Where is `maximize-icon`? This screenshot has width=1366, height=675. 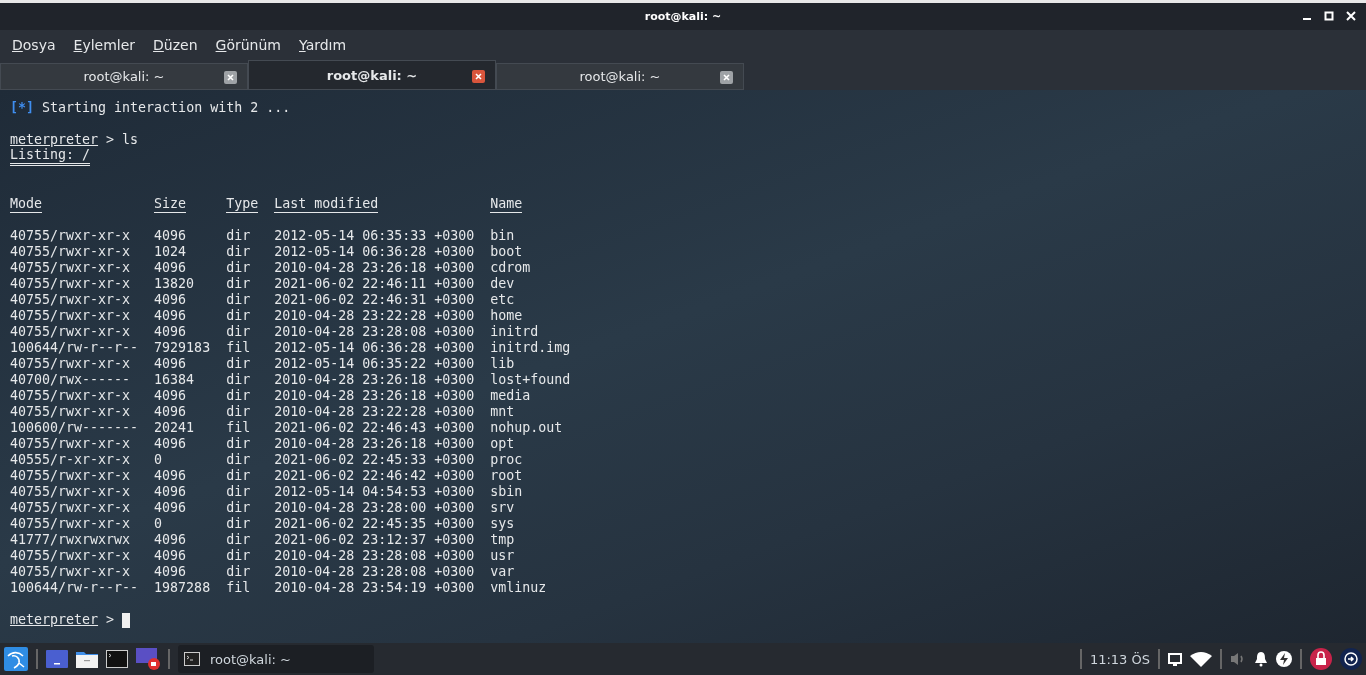
maximize-icon is located at coordinates (1329, 16).